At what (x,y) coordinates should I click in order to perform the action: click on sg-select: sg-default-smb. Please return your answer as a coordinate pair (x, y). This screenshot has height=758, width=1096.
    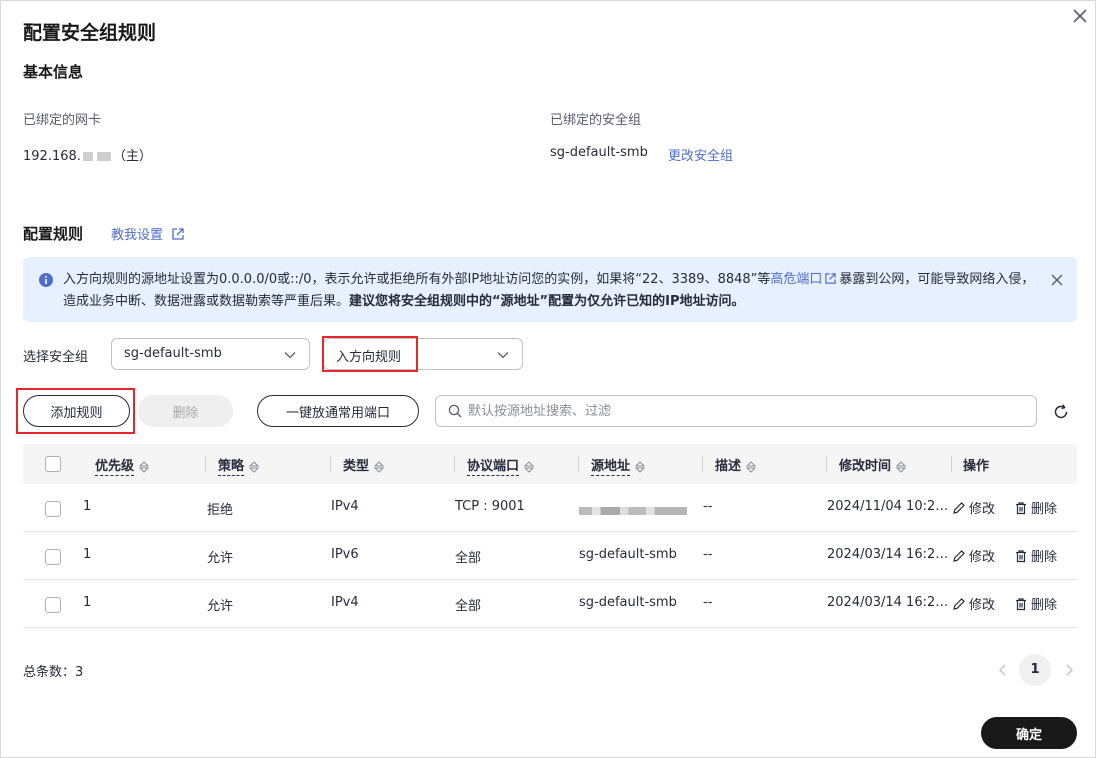
    Looking at the image, I should click on (210, 354).